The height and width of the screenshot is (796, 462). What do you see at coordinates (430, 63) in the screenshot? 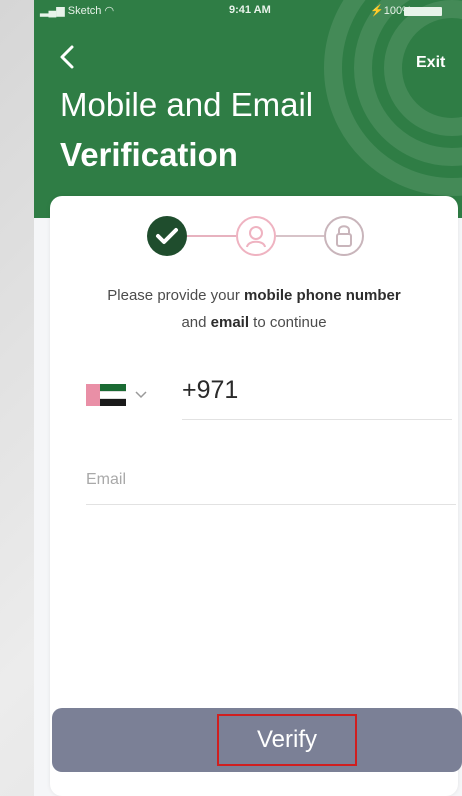
I see `exit-button: Exit` at bounding box center [430, 63].